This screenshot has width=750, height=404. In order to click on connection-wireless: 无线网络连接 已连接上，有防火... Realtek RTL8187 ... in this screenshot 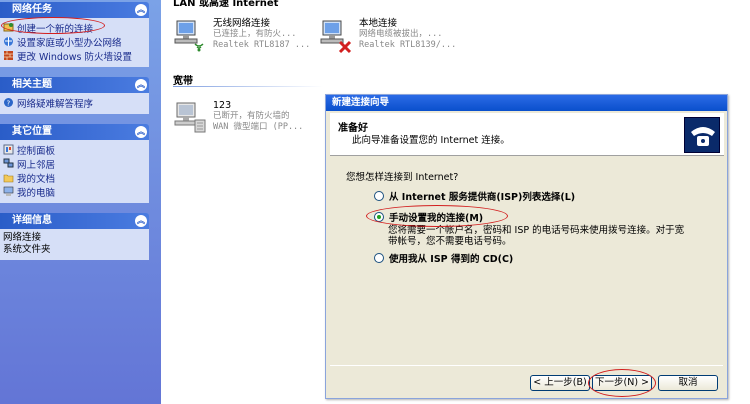, I will do `click(241, 37)`.